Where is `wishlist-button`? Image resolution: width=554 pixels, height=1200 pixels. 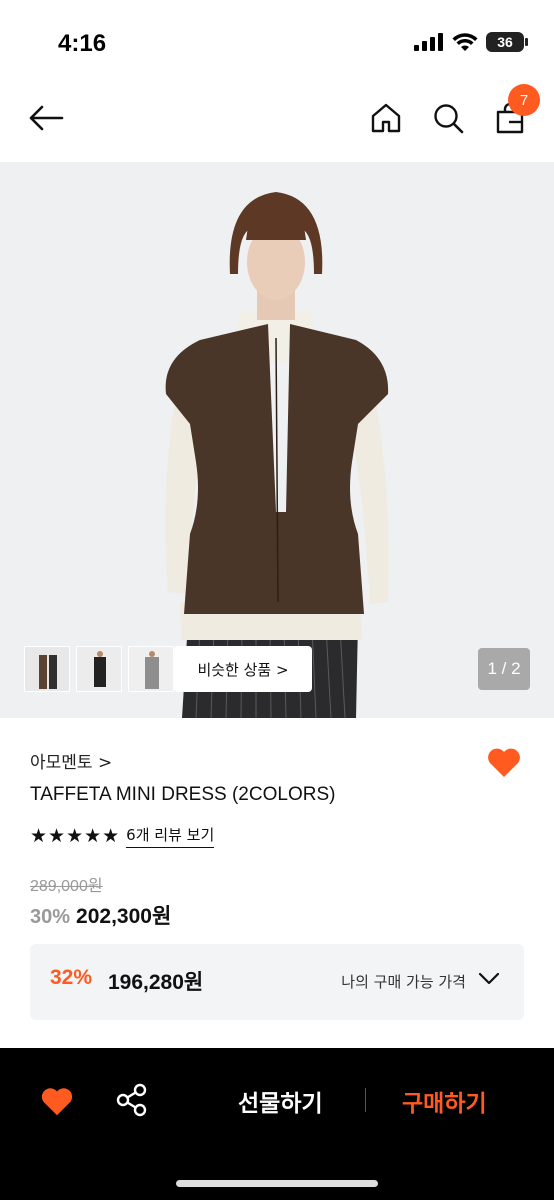 wishlist-button is located at coordinates (504, 762).